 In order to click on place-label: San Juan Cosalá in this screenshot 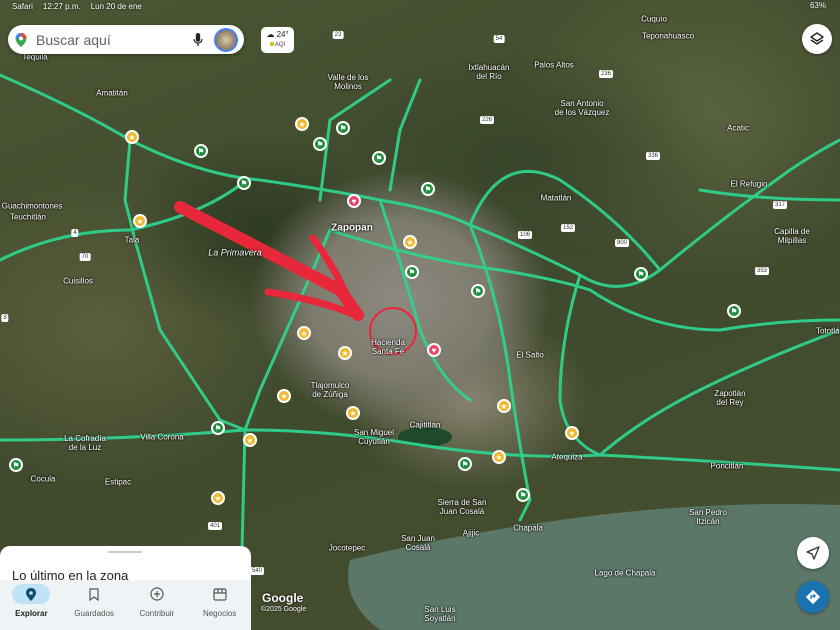, I will do `click(418, 543)`.